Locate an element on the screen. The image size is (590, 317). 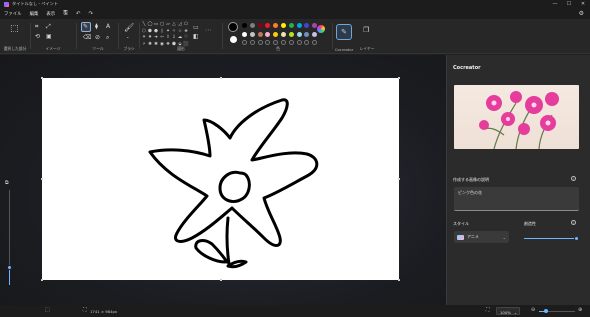
selection-icon: ⬚ is located at coordinates (14, 29).